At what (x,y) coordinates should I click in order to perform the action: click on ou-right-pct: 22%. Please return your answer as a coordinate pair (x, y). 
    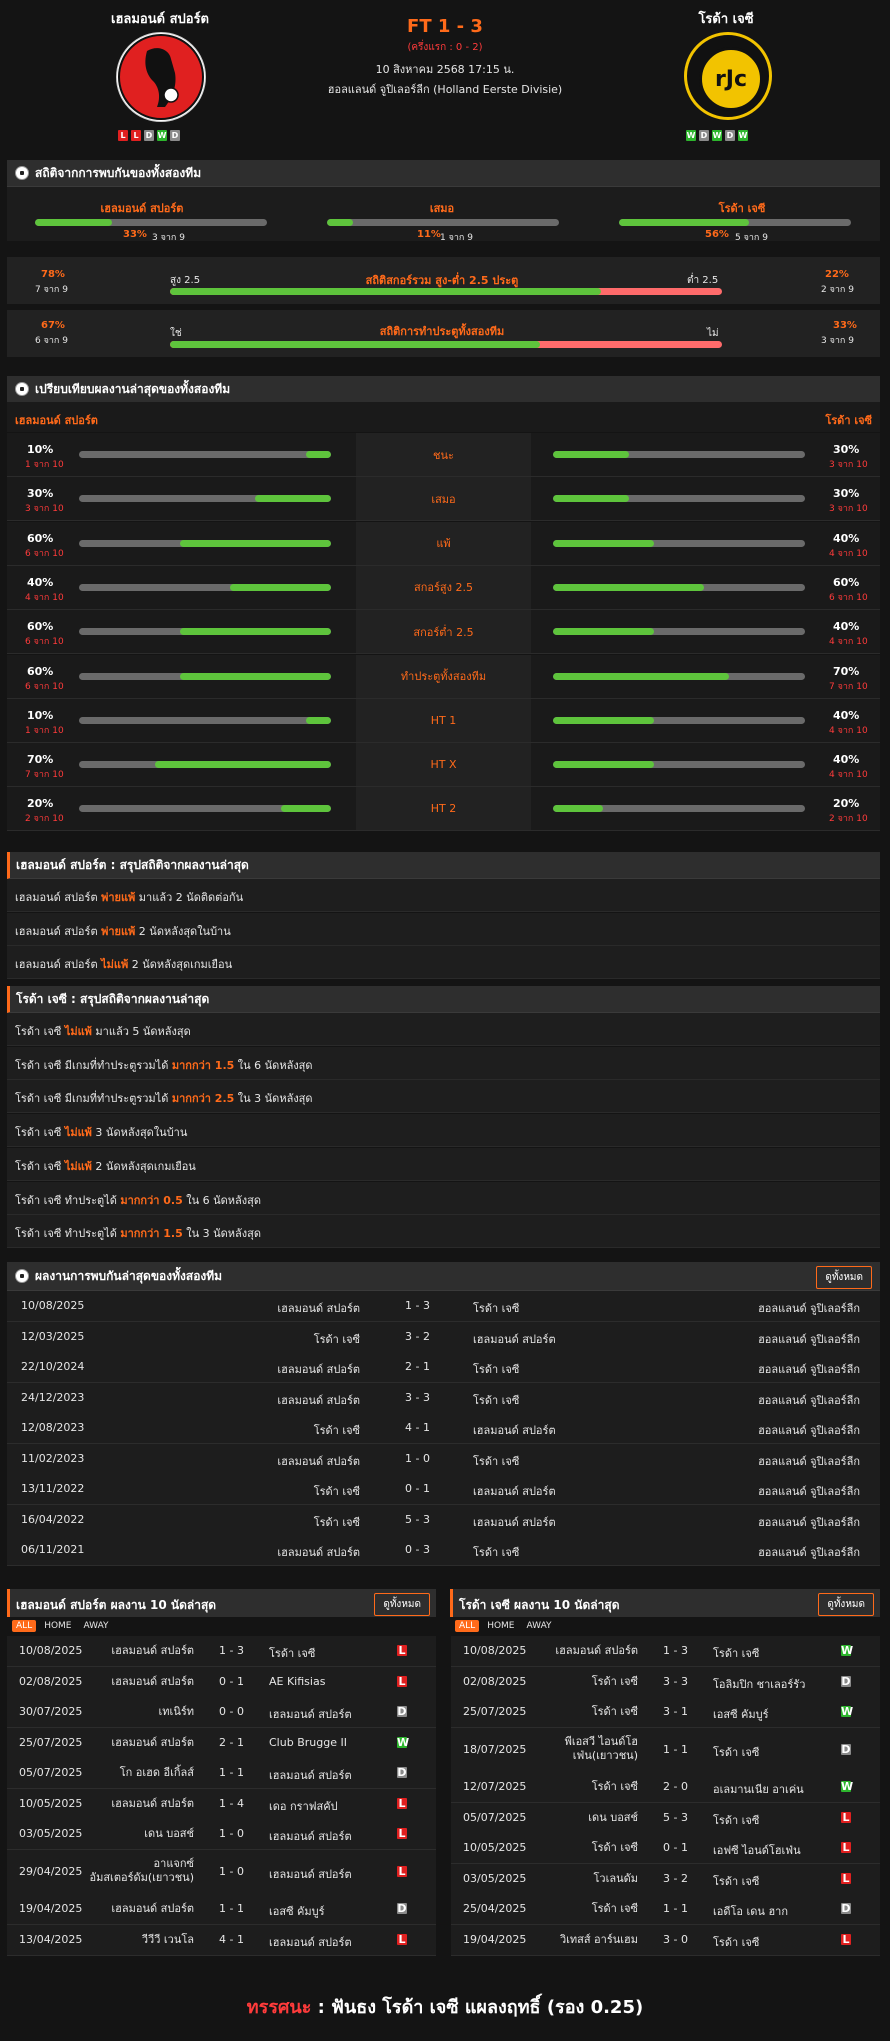
    Looking at the image, I should click on (837, 274).